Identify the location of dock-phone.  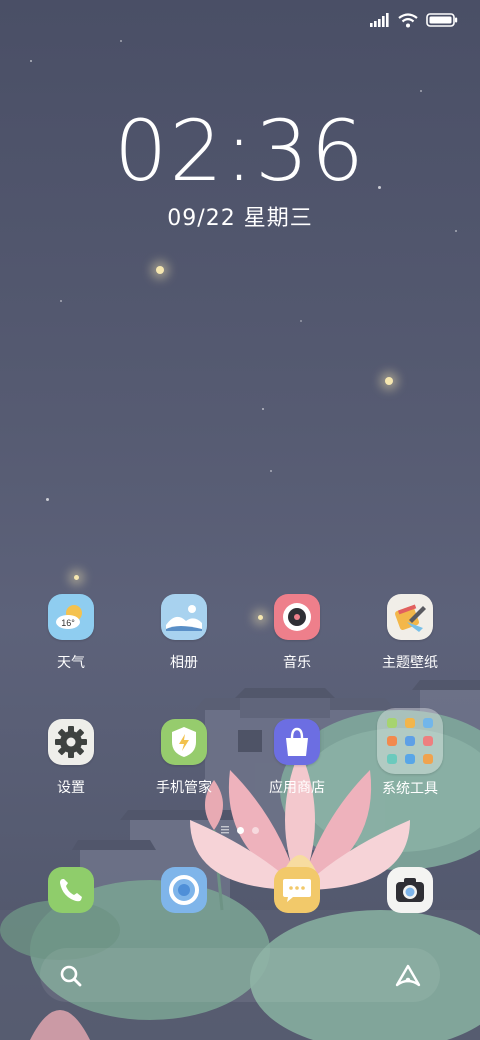
(71, 890).